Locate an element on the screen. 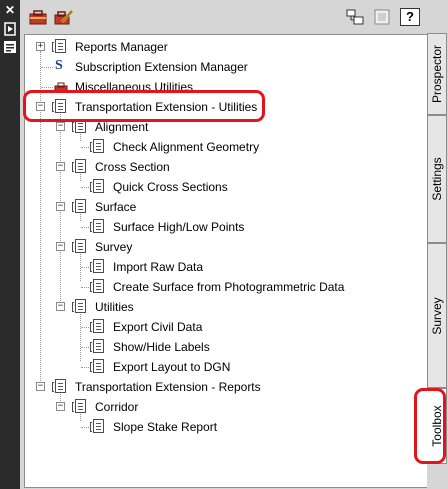  tab-label: Toolbox is located at coordinates (436, 426).